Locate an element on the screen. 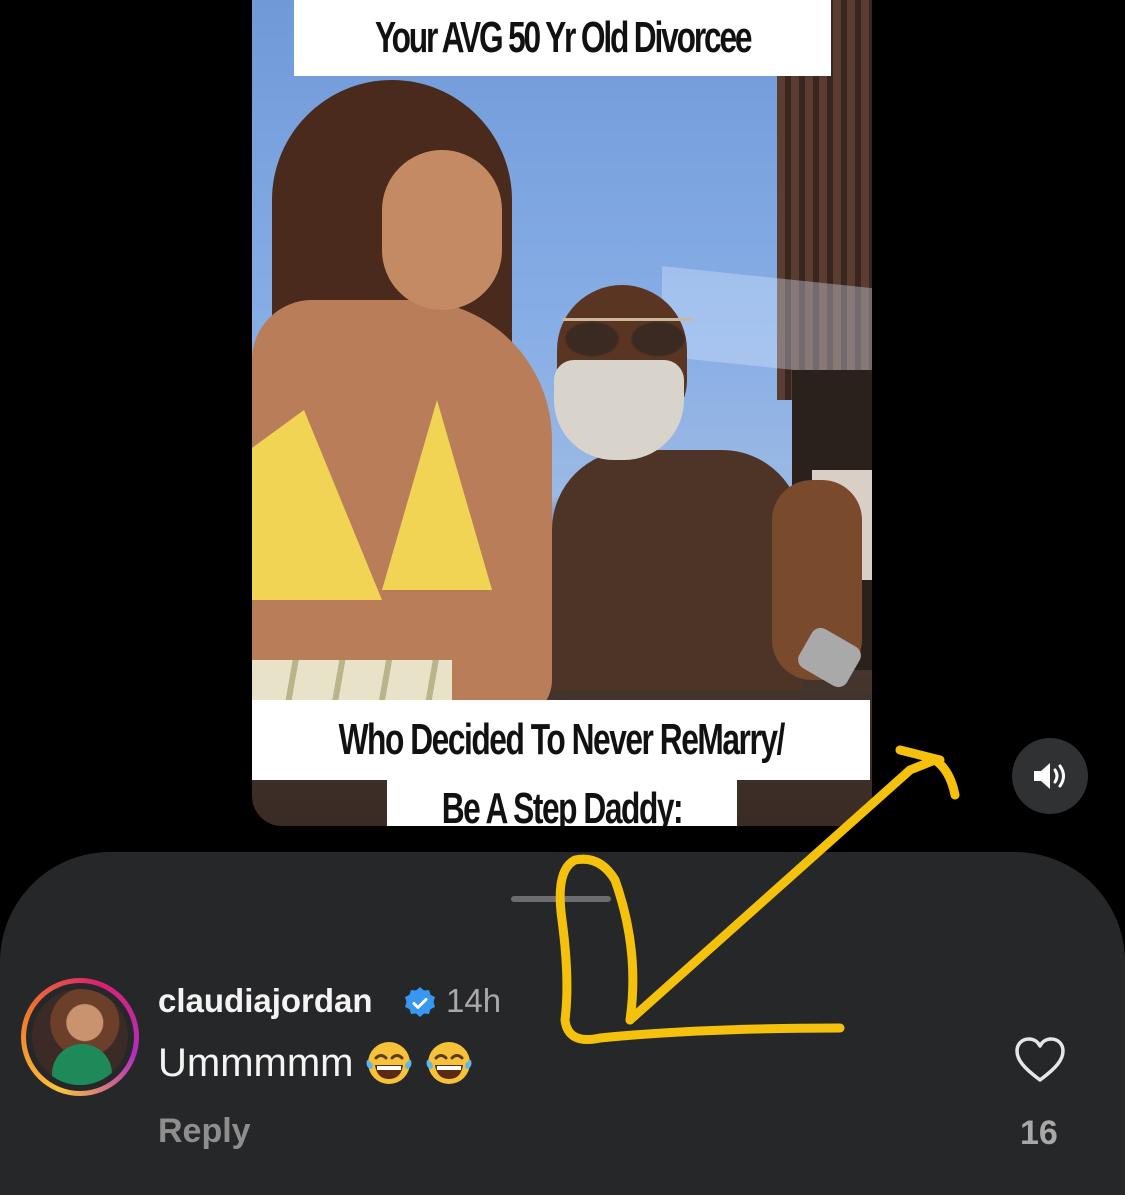  sheet-grabber-handle is located at coordinates (561, 899).